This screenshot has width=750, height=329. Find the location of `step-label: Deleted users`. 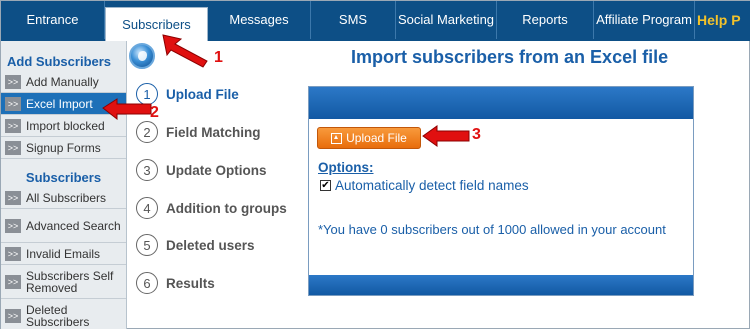

step-label: Deleted users is located at coordinates (210, 245).